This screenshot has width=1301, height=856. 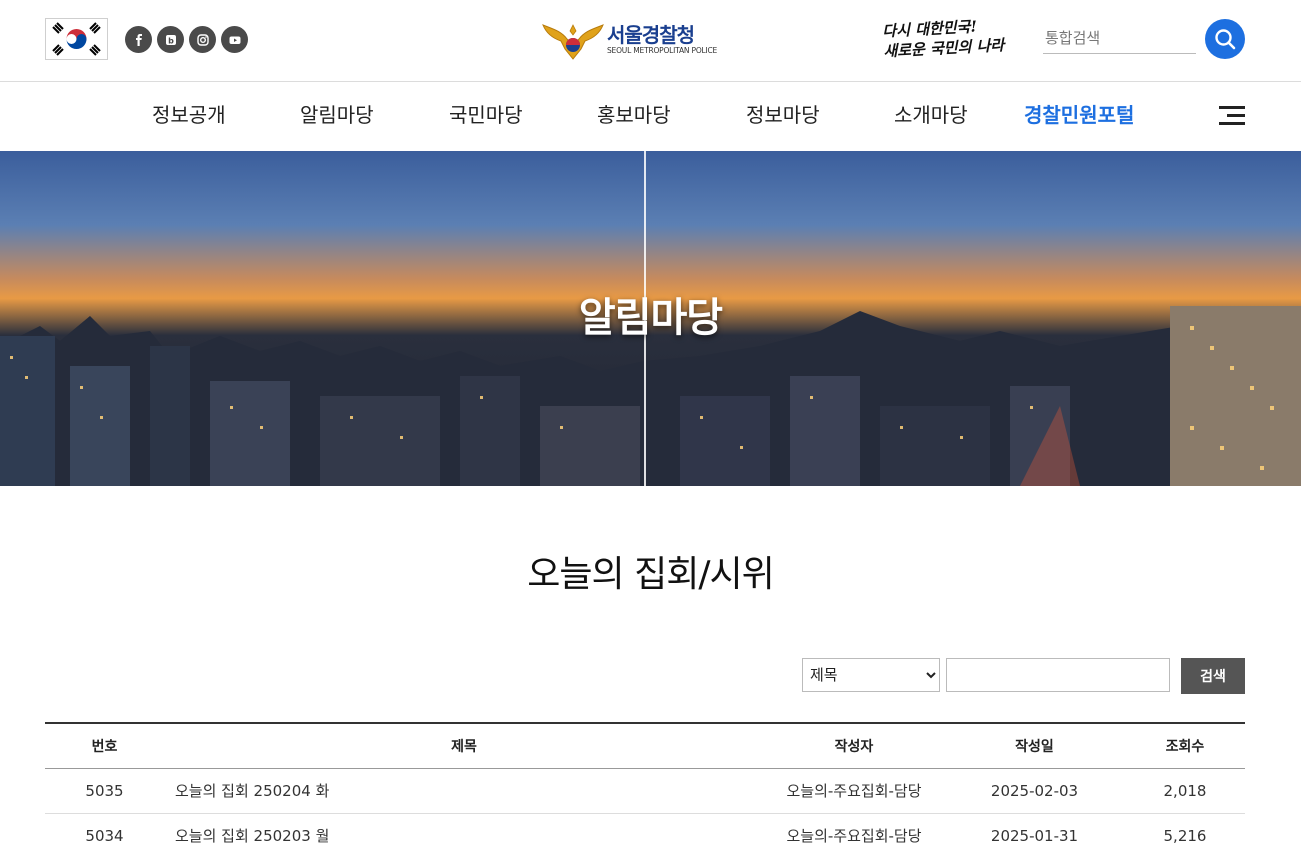 What do you see at coordinates (104, 746) in the screenshot?
I see `header-num: 번호` at bounding box center [104, 746].